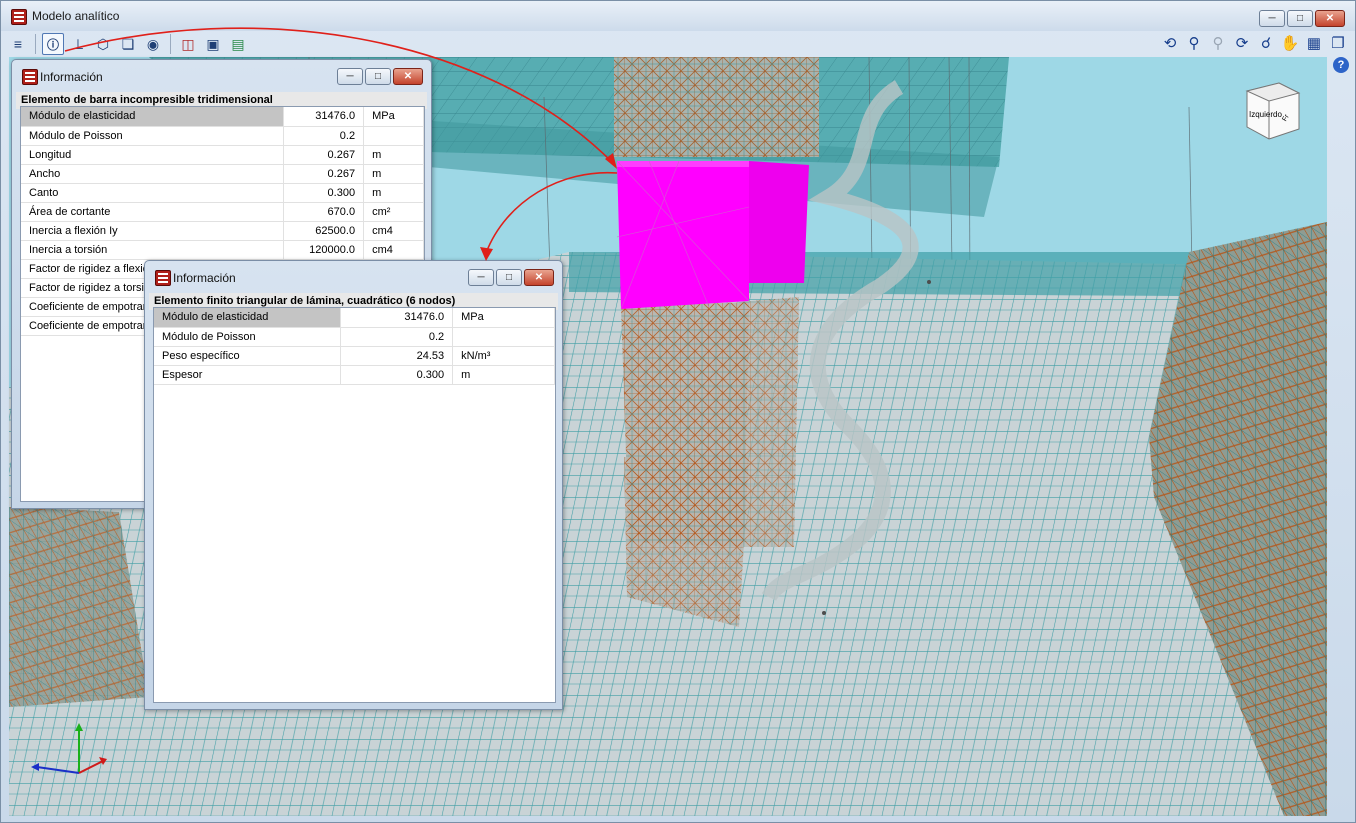  Describe the element at coordinates (238, 44) in the screenshot. I see `panel-view-icon: ▤` at that location.